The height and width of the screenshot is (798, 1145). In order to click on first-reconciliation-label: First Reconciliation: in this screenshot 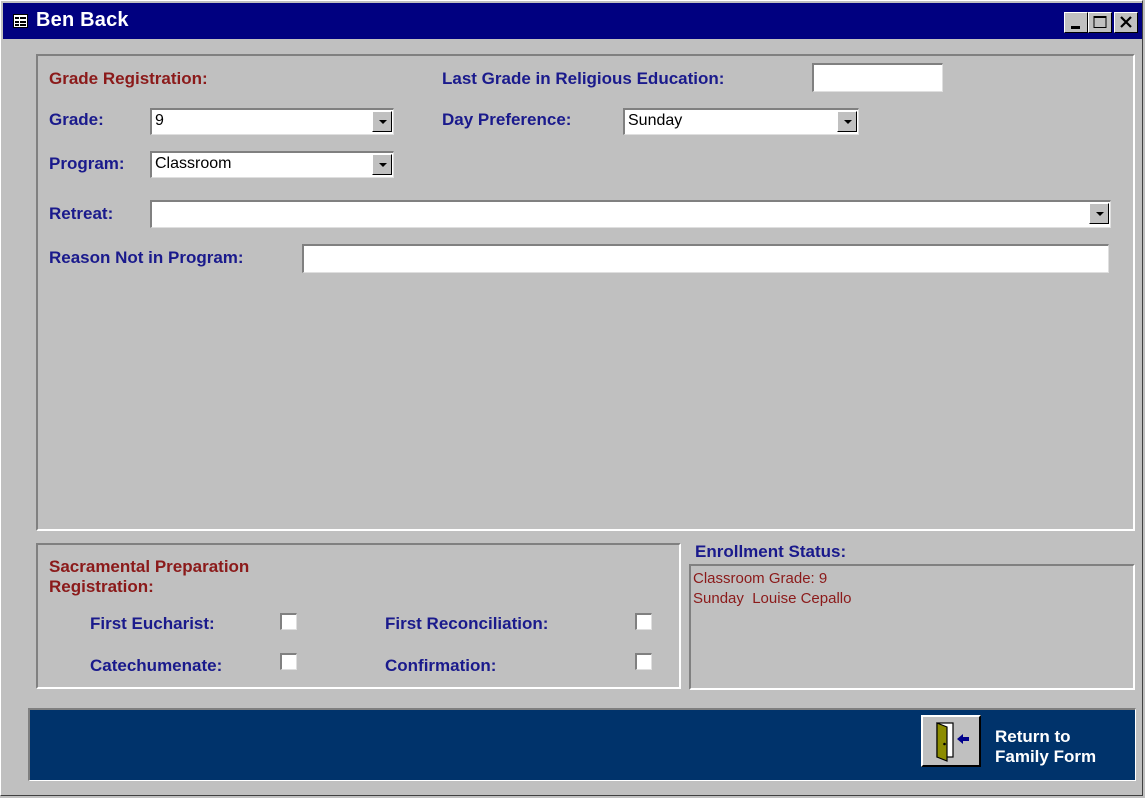, I will do `click(467, 623)`.